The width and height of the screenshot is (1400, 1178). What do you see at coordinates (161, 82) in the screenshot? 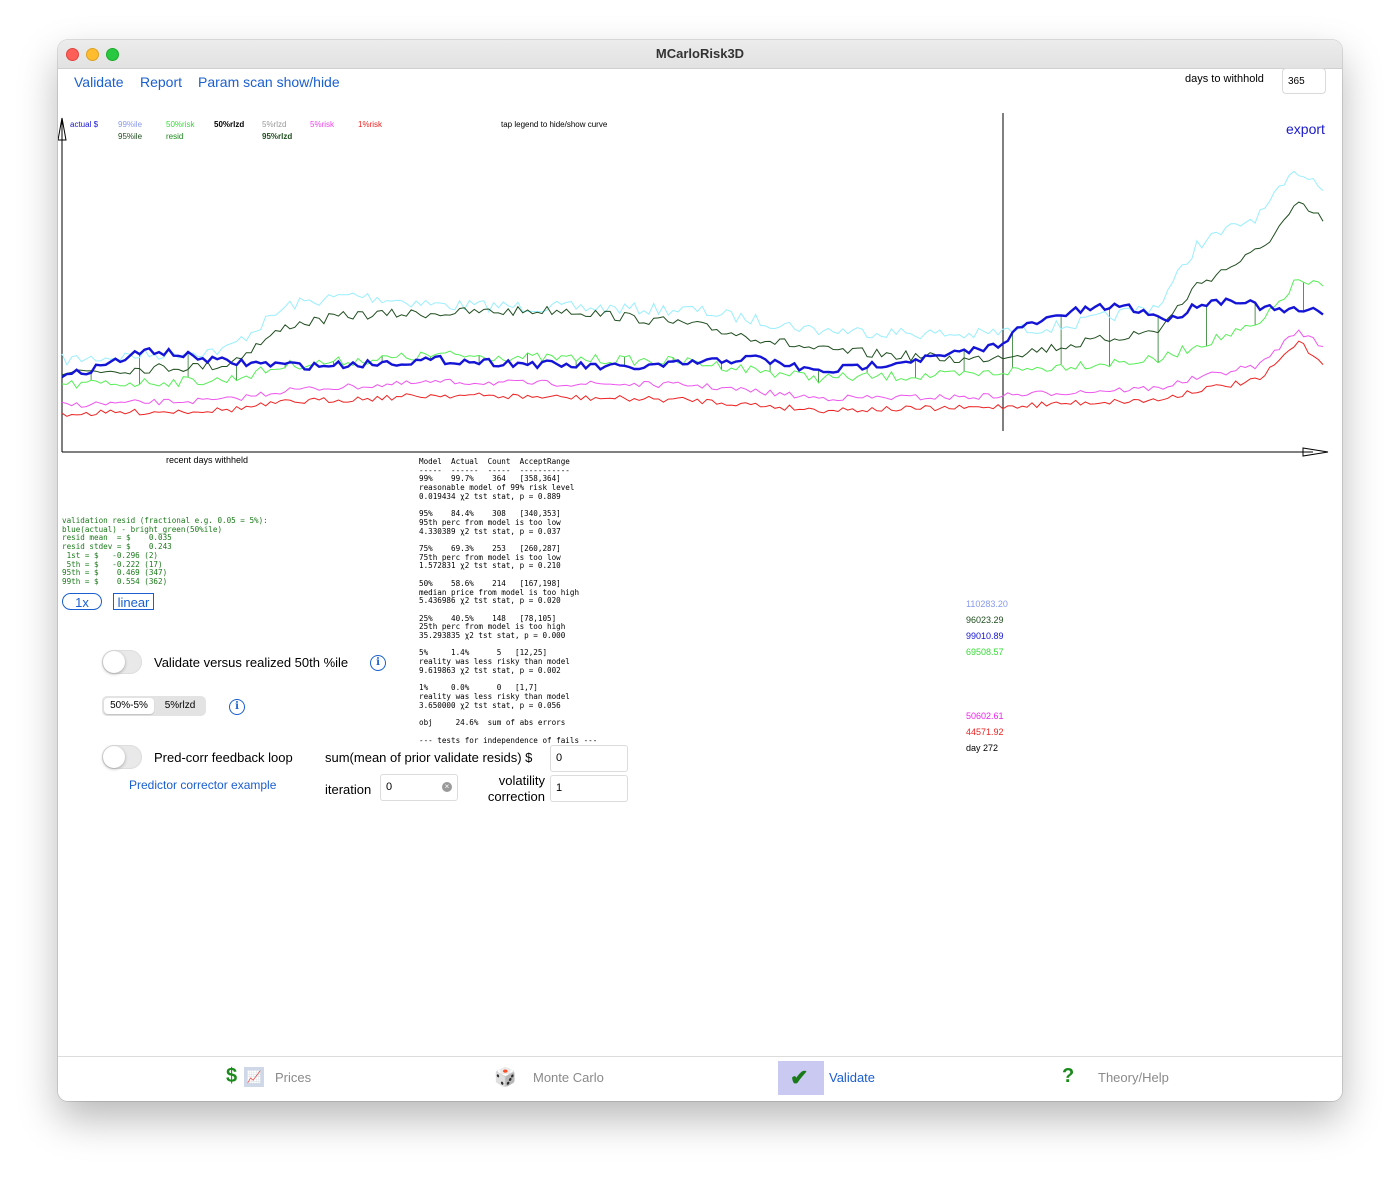
I see `report-link: Report` at bounding box center [161, 82].